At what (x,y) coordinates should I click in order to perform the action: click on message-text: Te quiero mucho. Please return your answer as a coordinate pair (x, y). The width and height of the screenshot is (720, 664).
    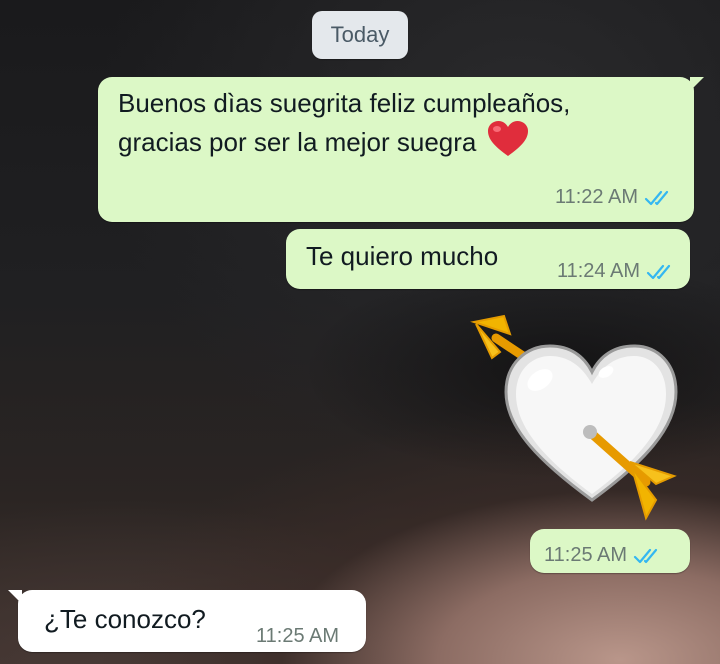
    Looking at the image, I should click on (402, 256).